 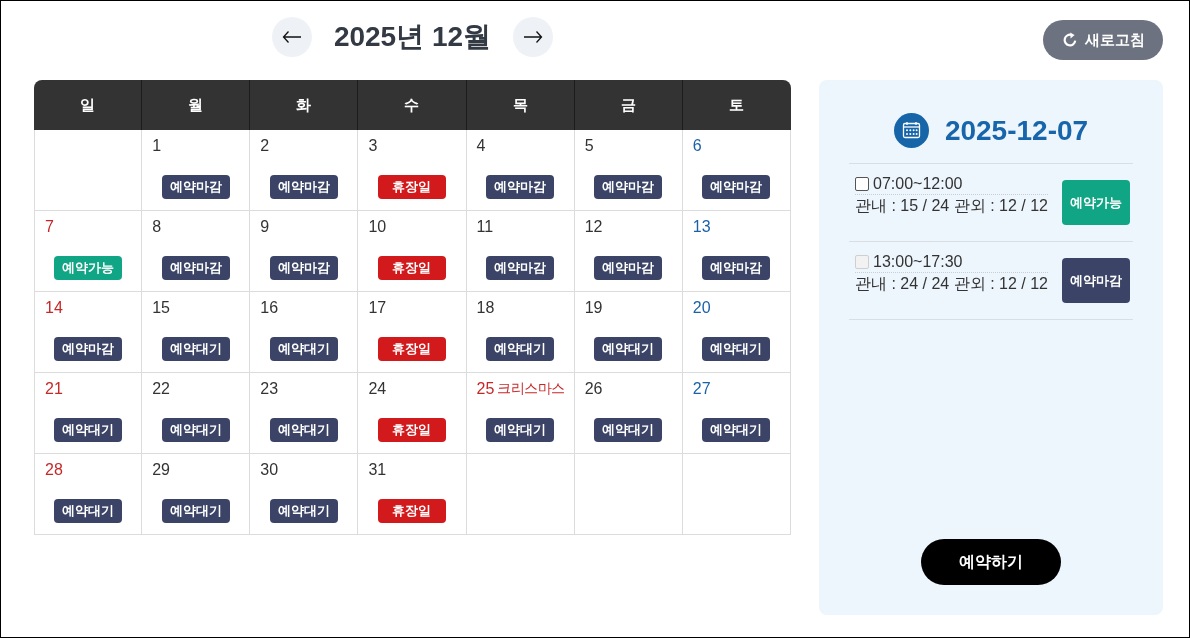 I want to click on date-number: 6, so click(x=697, y=146).